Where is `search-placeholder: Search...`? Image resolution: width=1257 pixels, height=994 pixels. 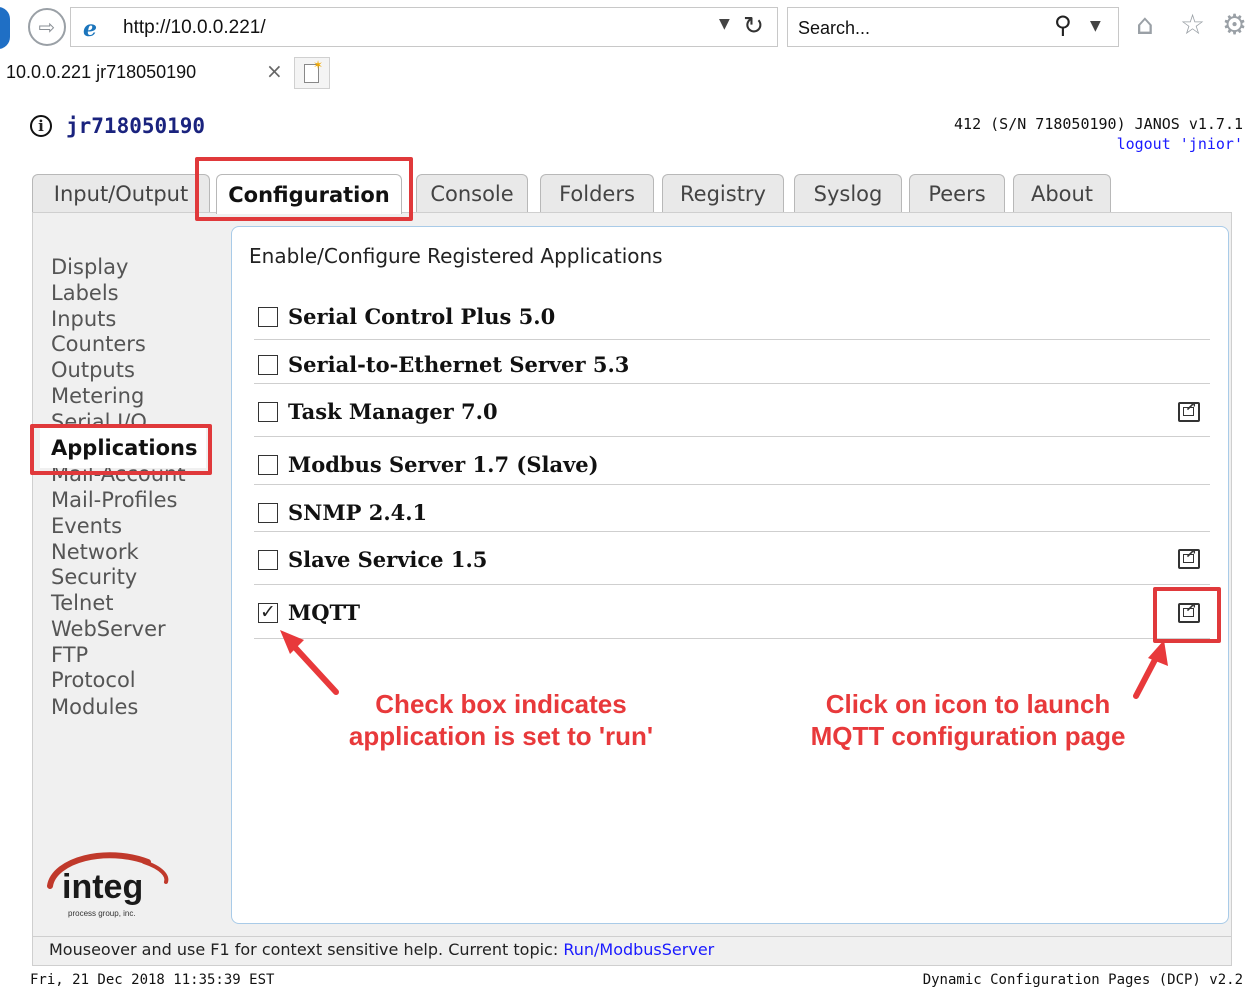
search-placeholder: Search... is located at coordinates (834, 28).